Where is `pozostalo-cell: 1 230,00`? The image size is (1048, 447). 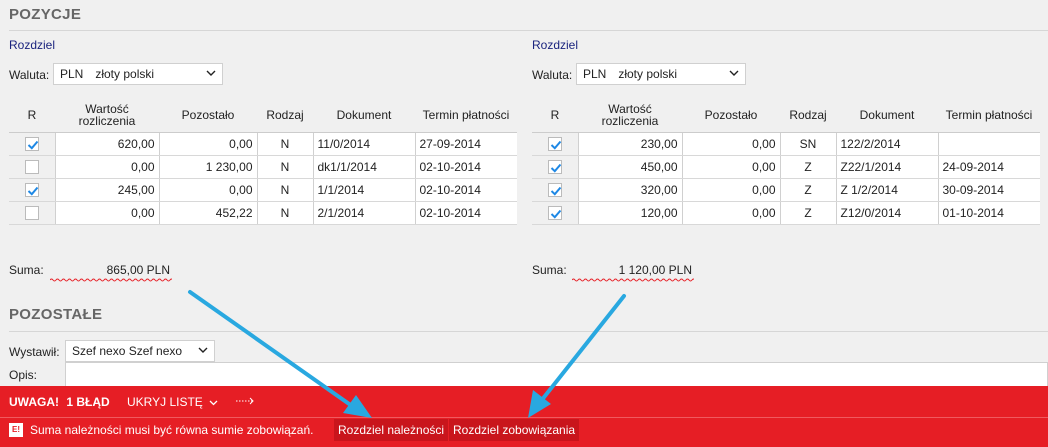
pozostalo-cell: 1 230,00 is located at coordinates (207, 167).